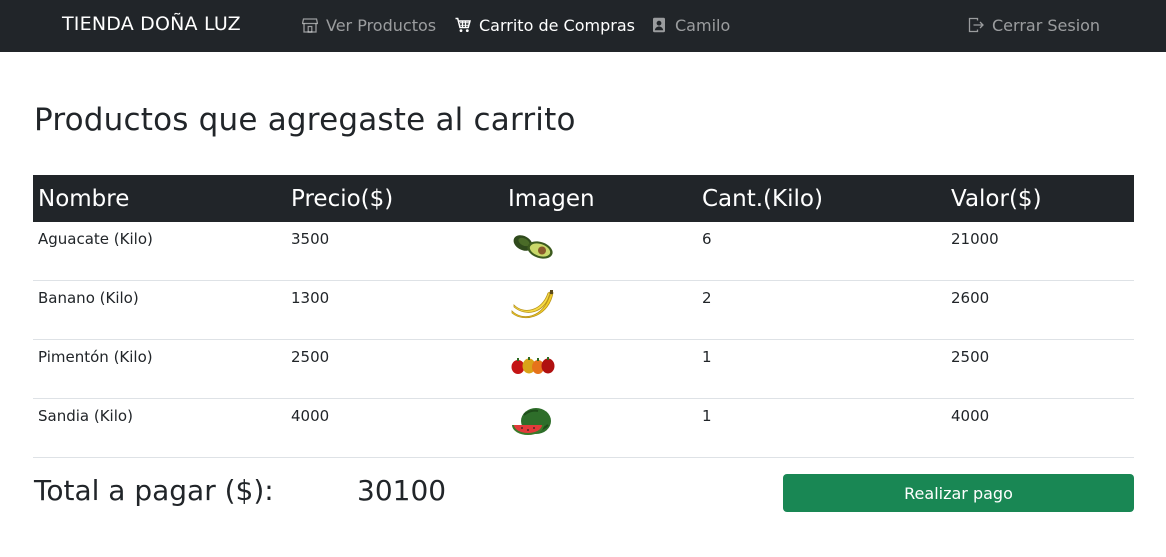  I want to click on table-row: Aguacate (Kilo) 3500 6 21000, so click(583, 251).